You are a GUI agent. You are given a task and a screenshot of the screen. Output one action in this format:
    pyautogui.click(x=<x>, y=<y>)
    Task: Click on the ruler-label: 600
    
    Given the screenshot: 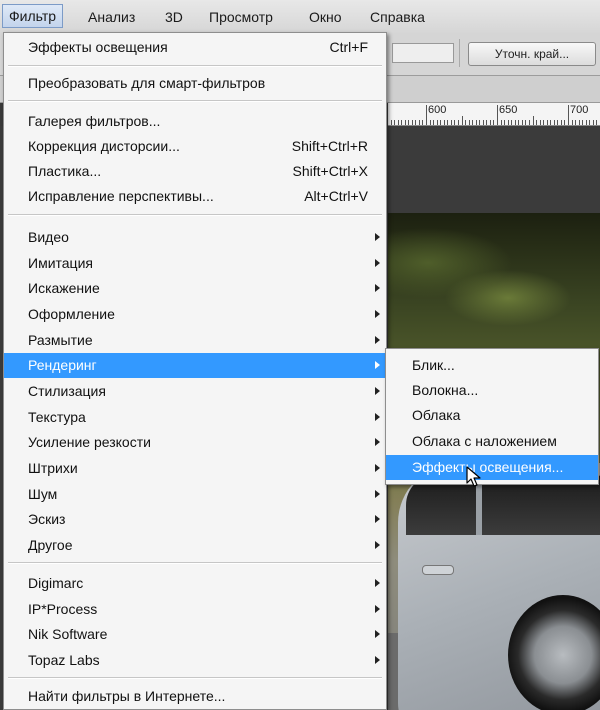 What is the action you would take?
    pyautogui.click(x=437, y=110)
    